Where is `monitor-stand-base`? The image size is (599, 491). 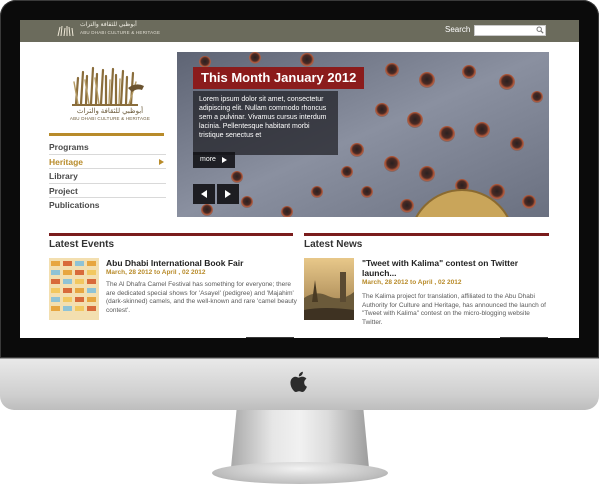
monitor-stand-base is located at coordinates (300, 473).